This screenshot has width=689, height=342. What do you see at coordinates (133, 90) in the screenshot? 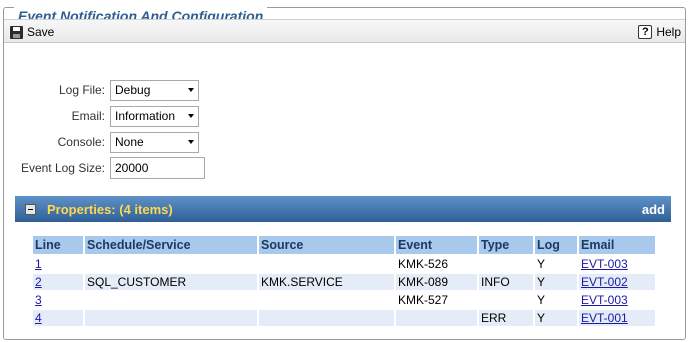
I see `log-file-value: Debug` at bounding box center [133, 90].